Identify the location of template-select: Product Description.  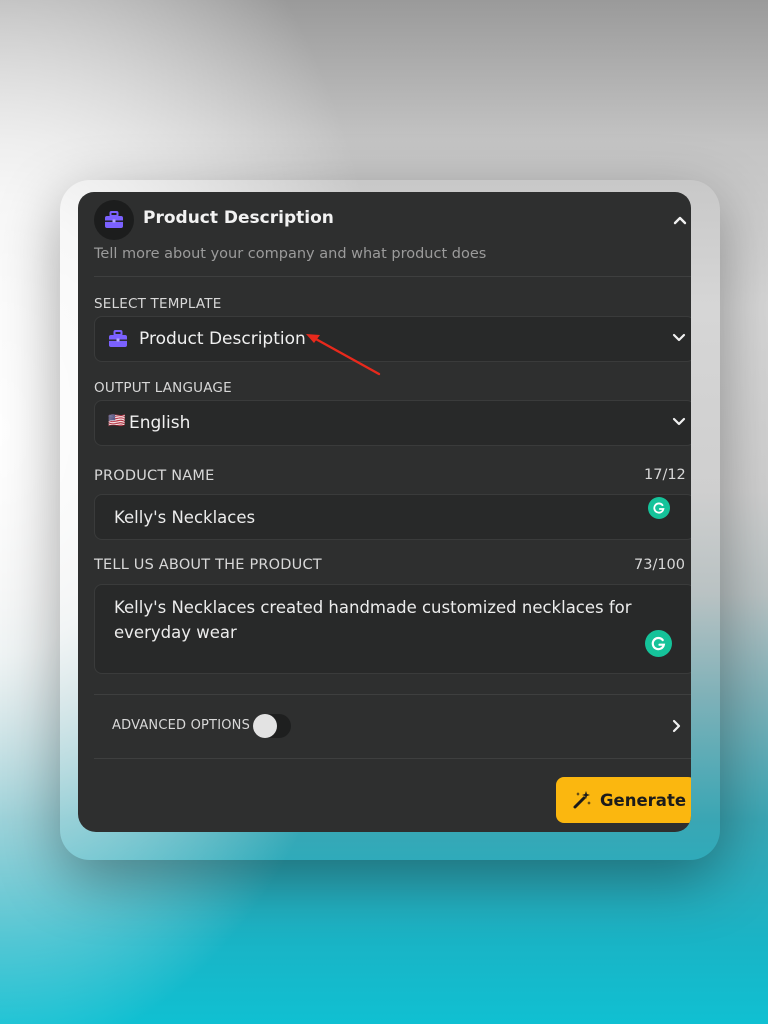
(392, 339).